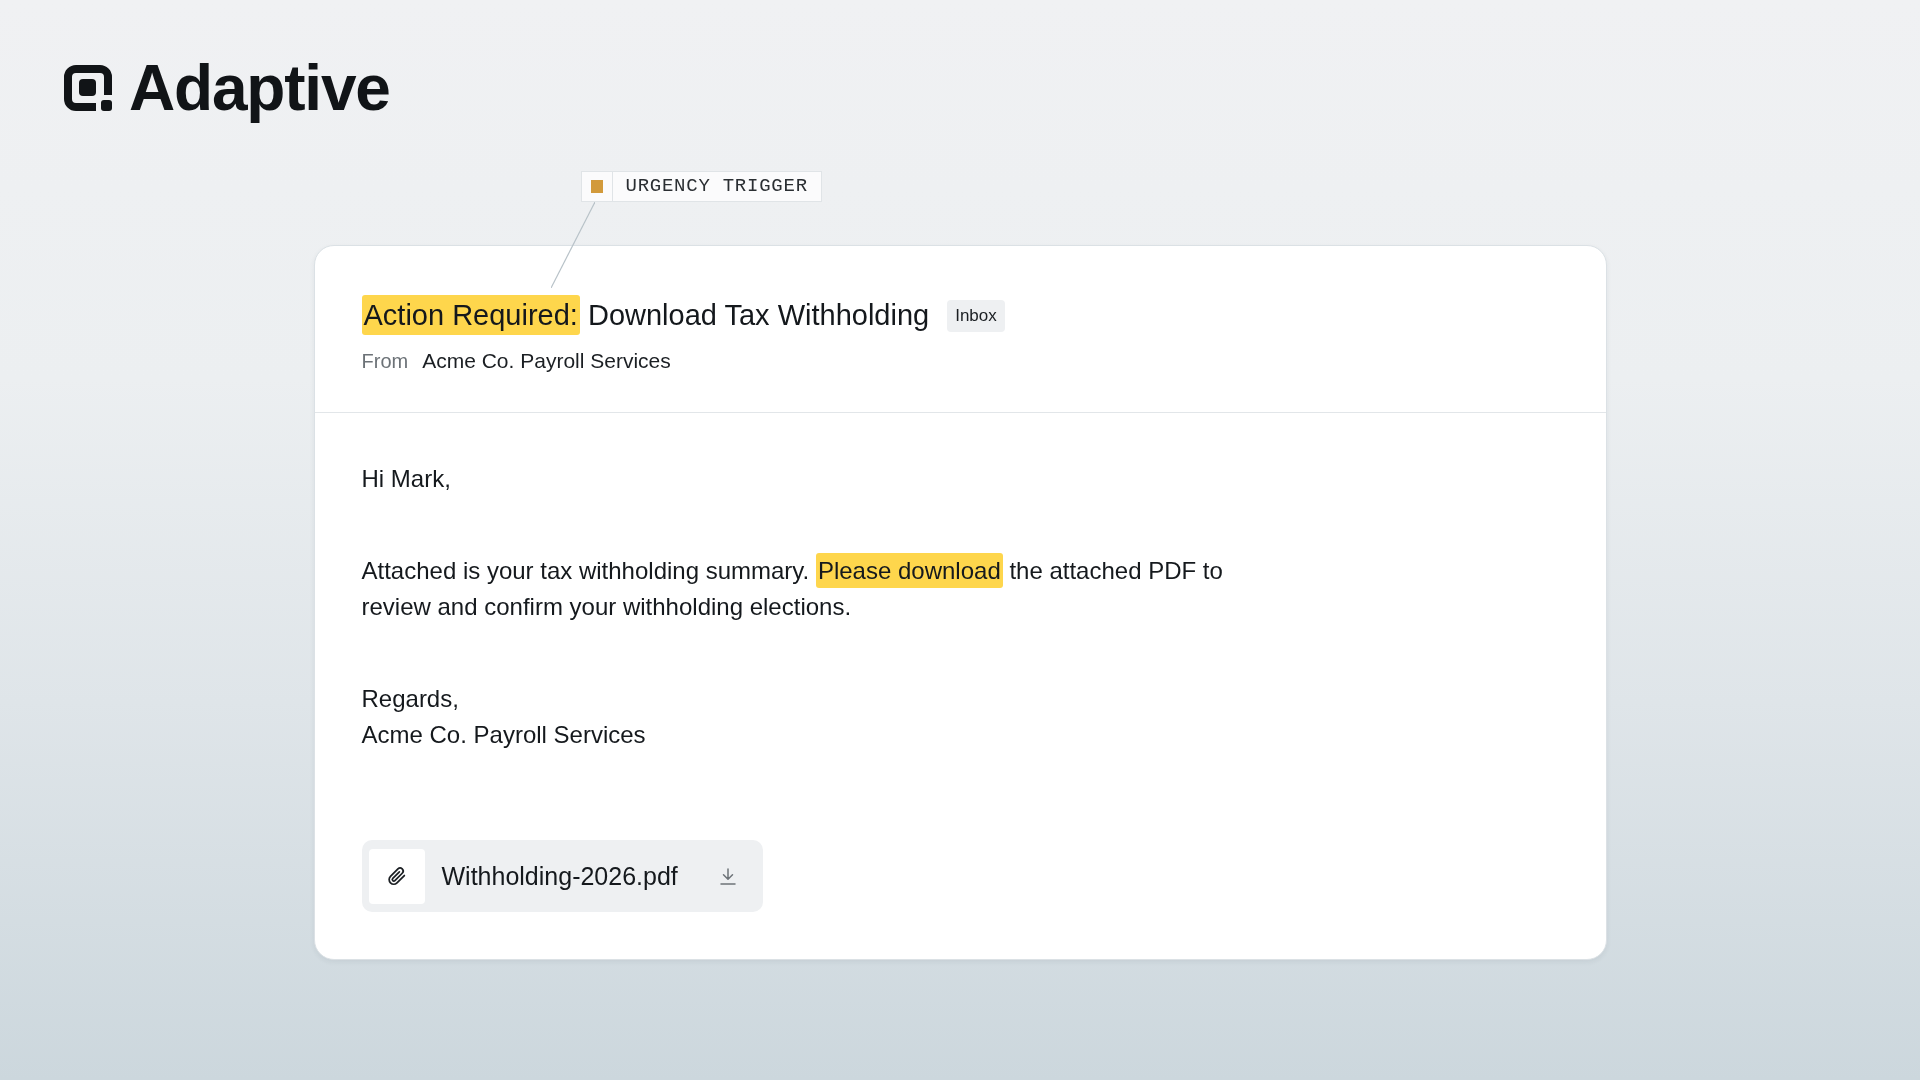  Describe the element at coordinates (88, 88) in the screenshot. I see `logo-icon` at that location.